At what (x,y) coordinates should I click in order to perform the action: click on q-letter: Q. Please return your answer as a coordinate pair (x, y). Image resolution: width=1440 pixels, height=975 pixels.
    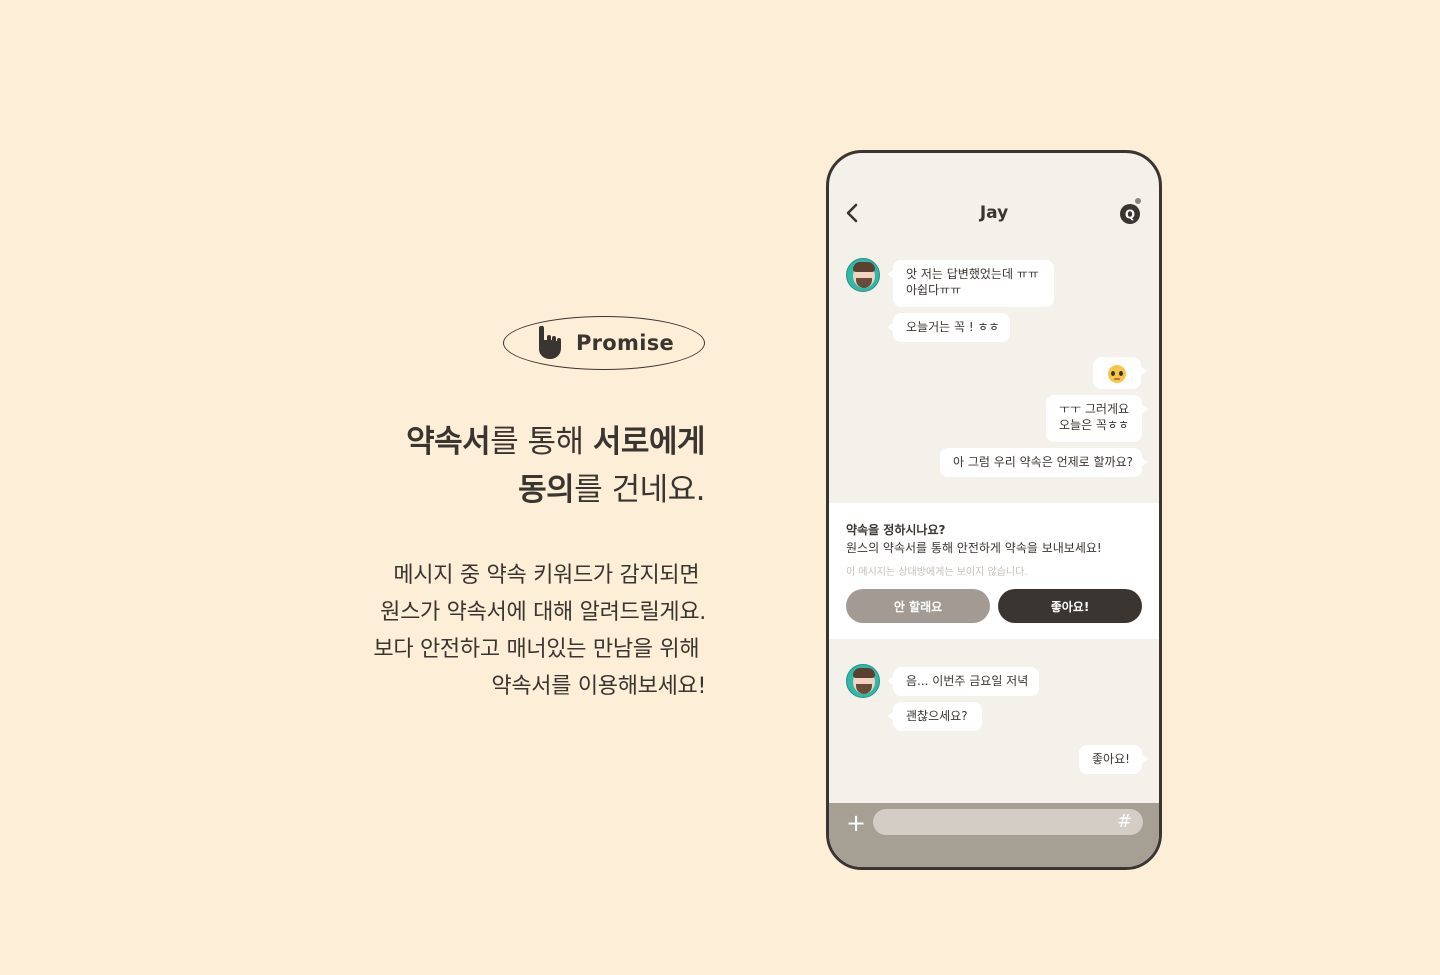
    Looking at the image, I should click on (1130, 215).